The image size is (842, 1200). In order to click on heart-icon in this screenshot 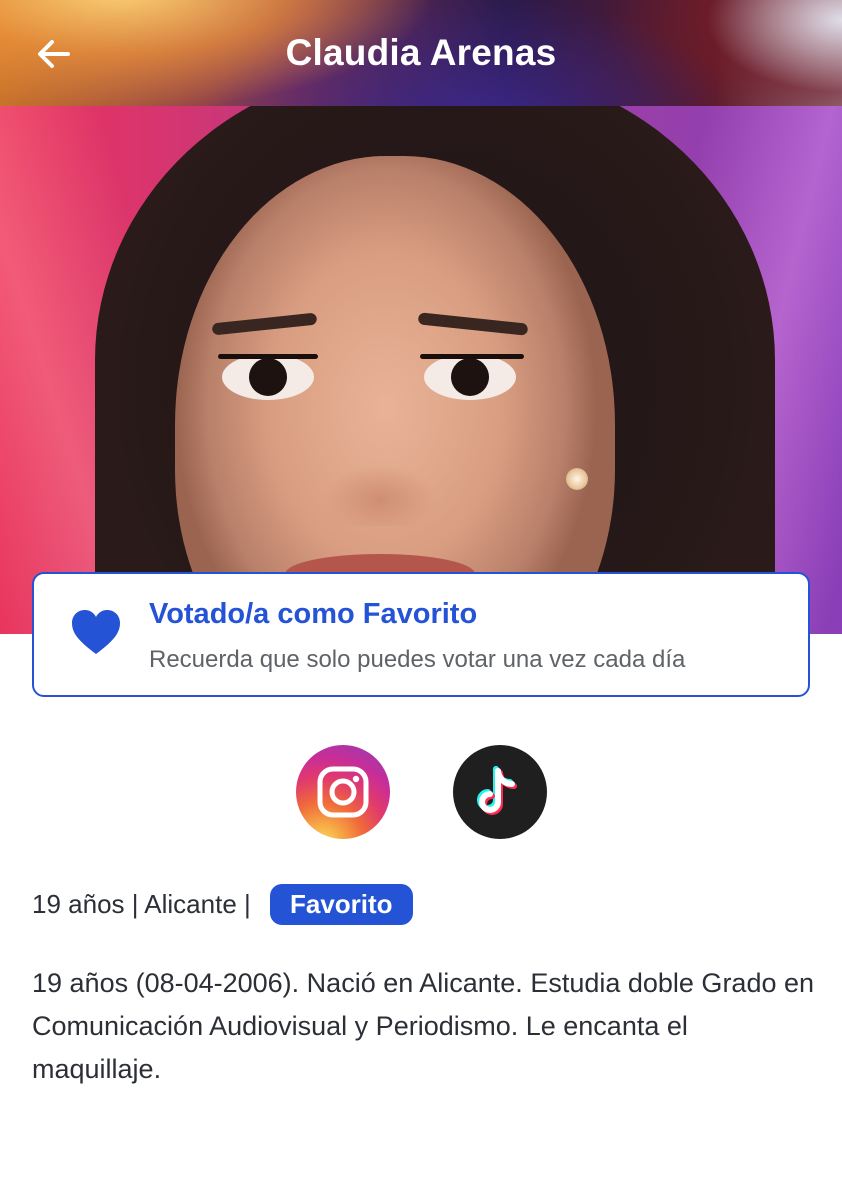, I will do `click(96, 632)`.